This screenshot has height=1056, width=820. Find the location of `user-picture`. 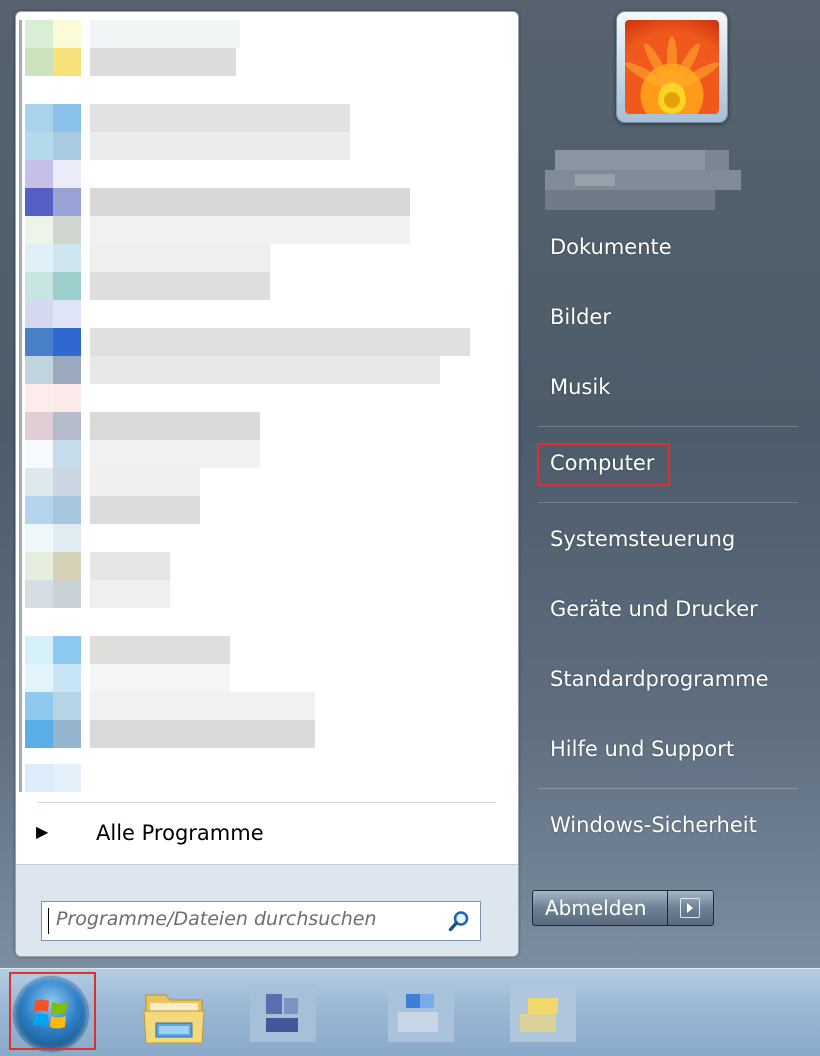

user-picture is located at coordinates (672, 67).